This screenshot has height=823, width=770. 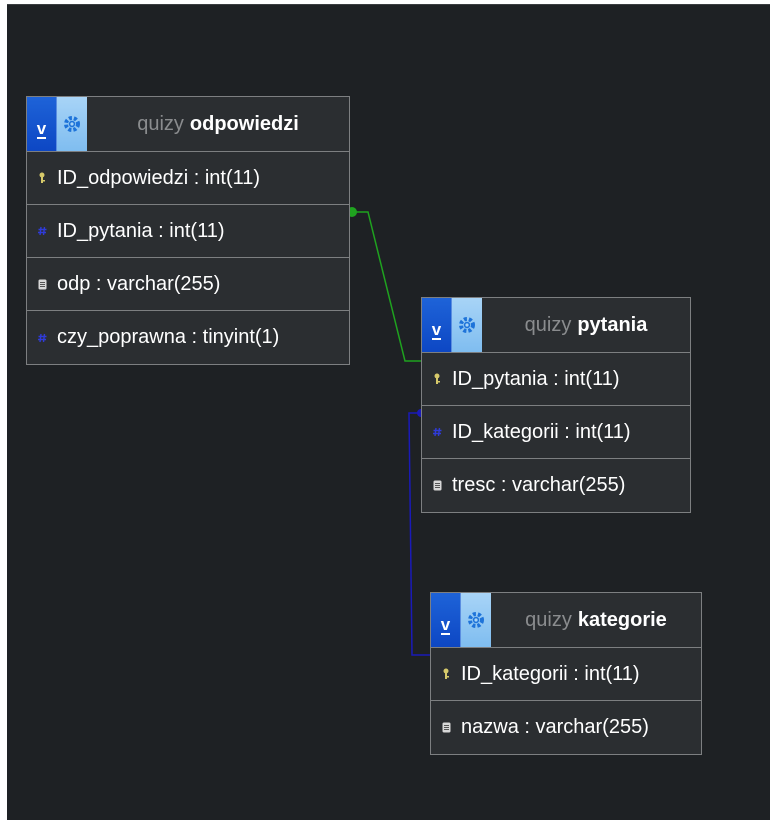 I want to click on table-title: quizy pytania, so click(x=586, y=325).